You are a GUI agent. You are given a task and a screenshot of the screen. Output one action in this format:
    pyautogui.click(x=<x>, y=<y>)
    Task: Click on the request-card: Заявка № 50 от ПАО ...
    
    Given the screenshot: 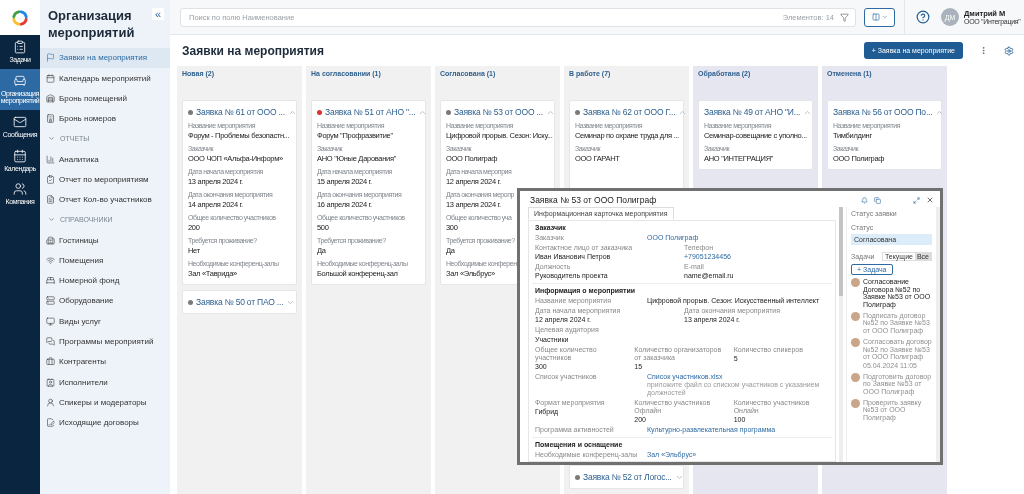 What is the action you would take?
    pyautogui.click(x=239, y=302)
    